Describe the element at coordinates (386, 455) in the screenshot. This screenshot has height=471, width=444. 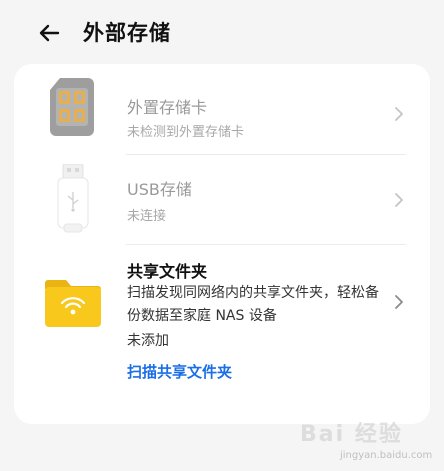
I see `watermark-url: jingyan.baidu.com` at that location.